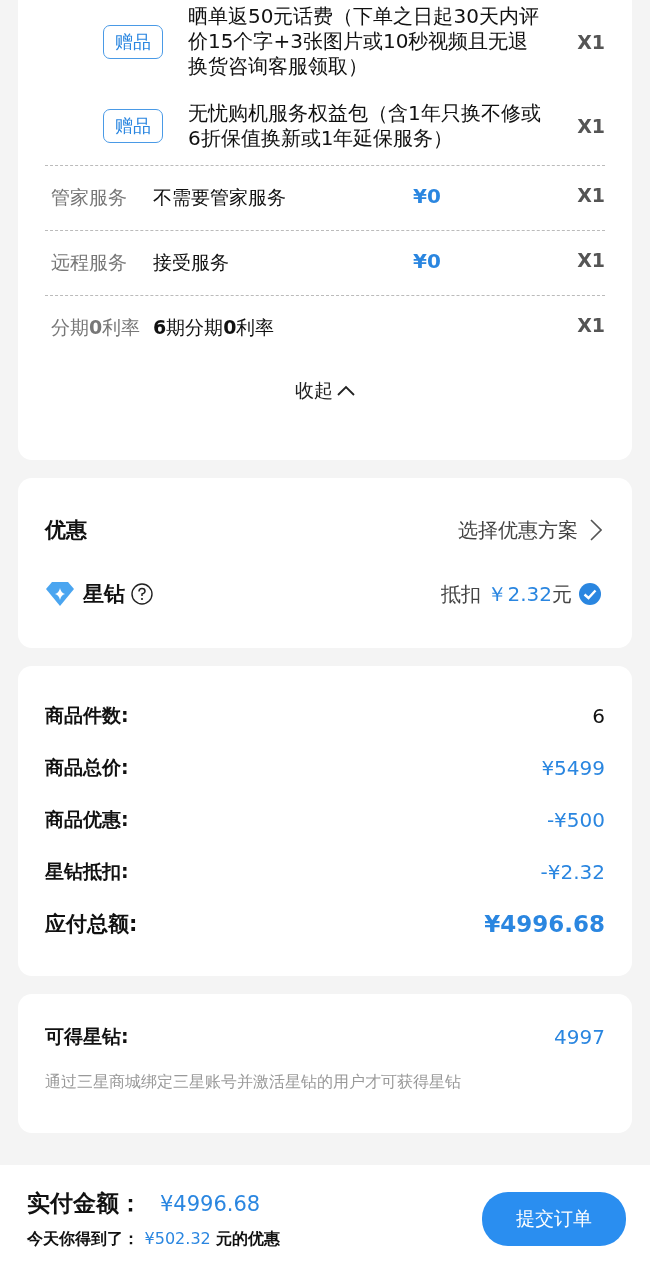  Describe the element at coordinates (506, 594) in the screenshot. I see `deduction-text: 抵扣 ￥2.32元` at that location.